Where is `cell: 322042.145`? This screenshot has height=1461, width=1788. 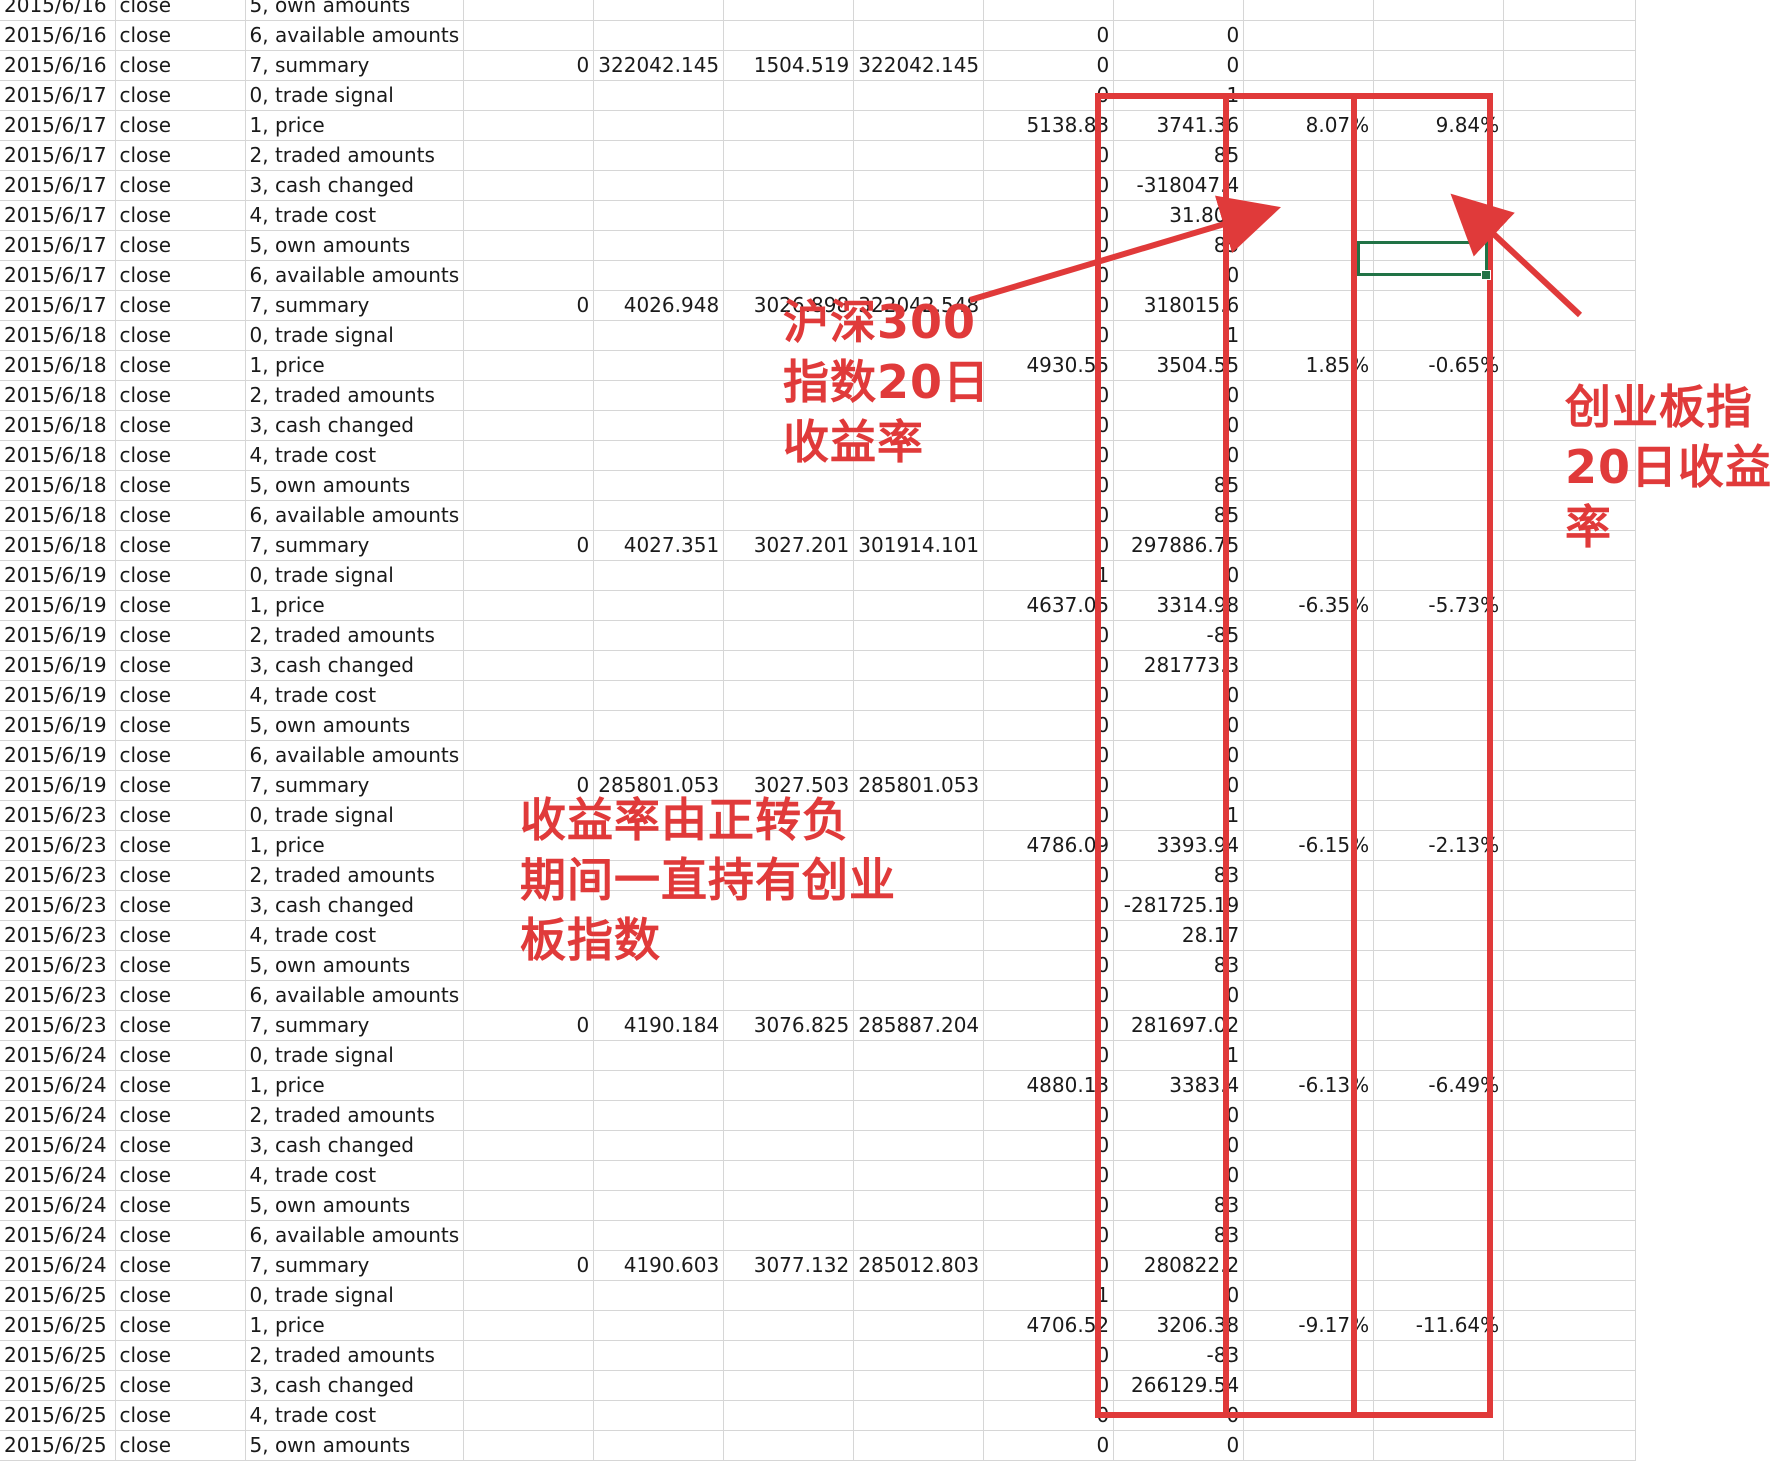 cell: 322042.145 is located at coordinates (919, 65).